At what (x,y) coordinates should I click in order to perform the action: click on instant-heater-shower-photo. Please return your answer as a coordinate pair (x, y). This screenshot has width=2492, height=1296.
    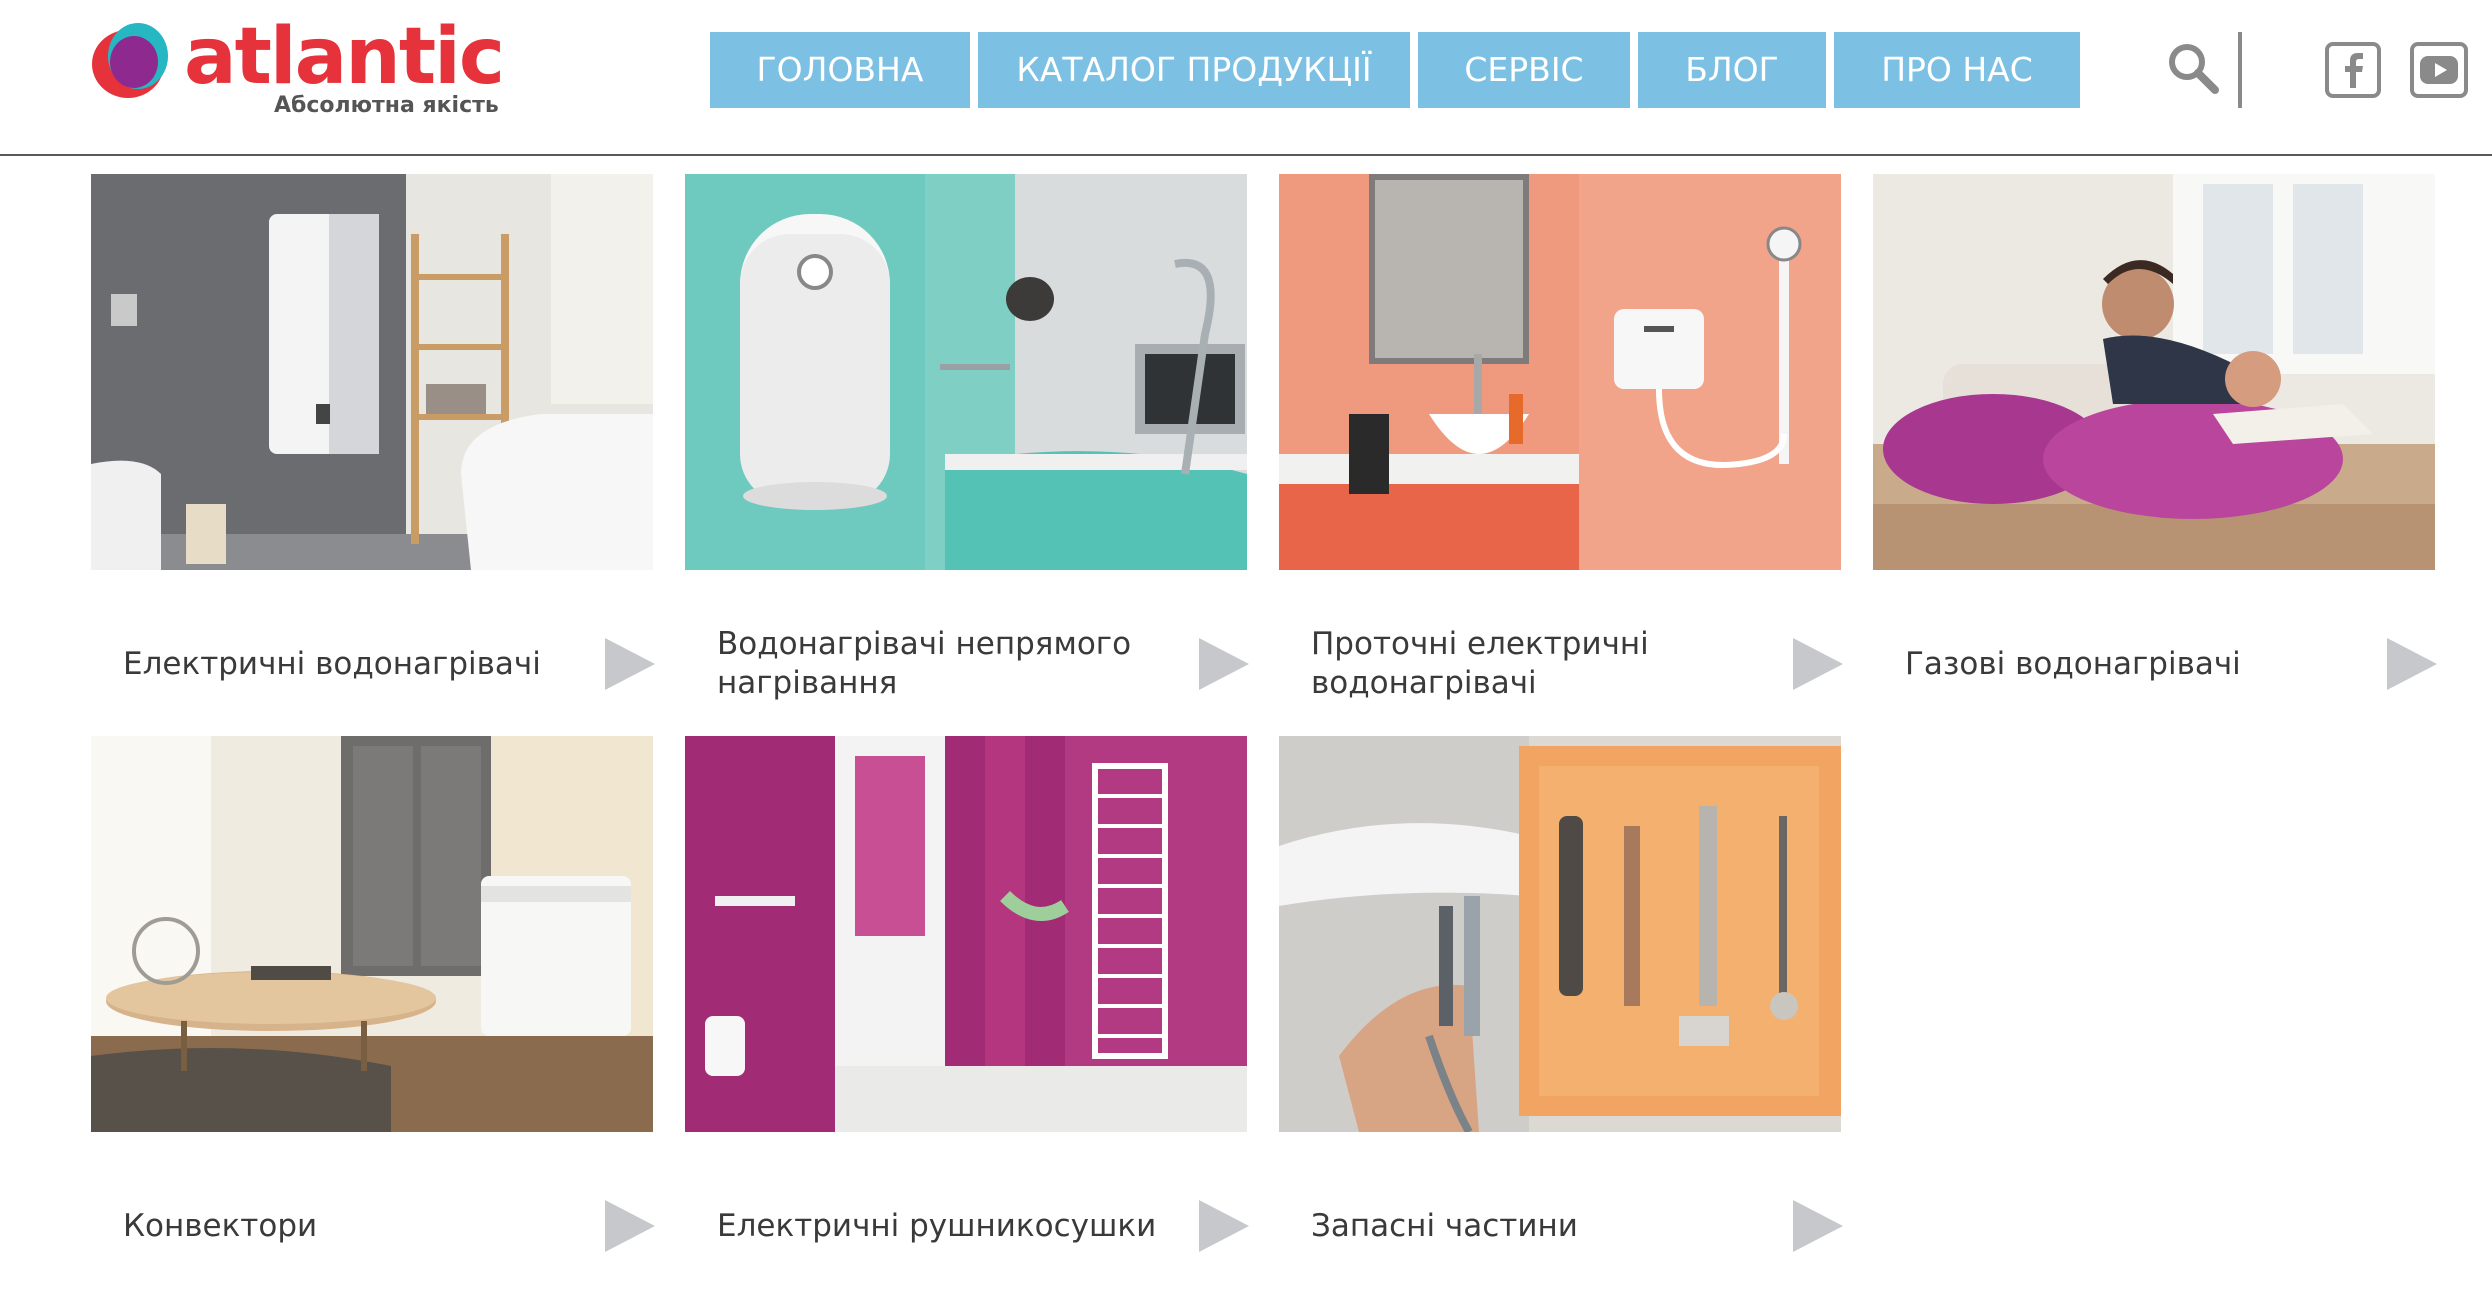
    Looking at the image, I should click on (1560, 372).